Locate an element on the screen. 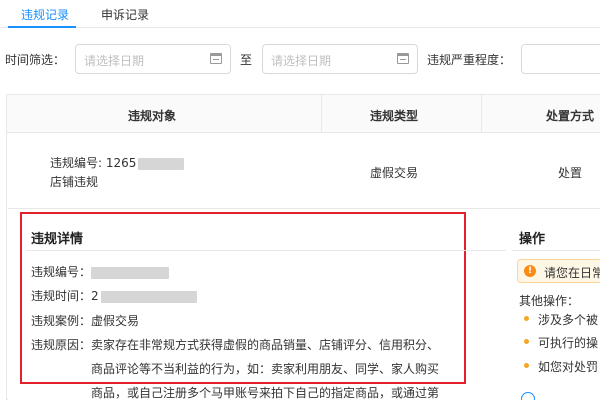  operation-item: 可执行的操 is located at coordinates (560, 342).